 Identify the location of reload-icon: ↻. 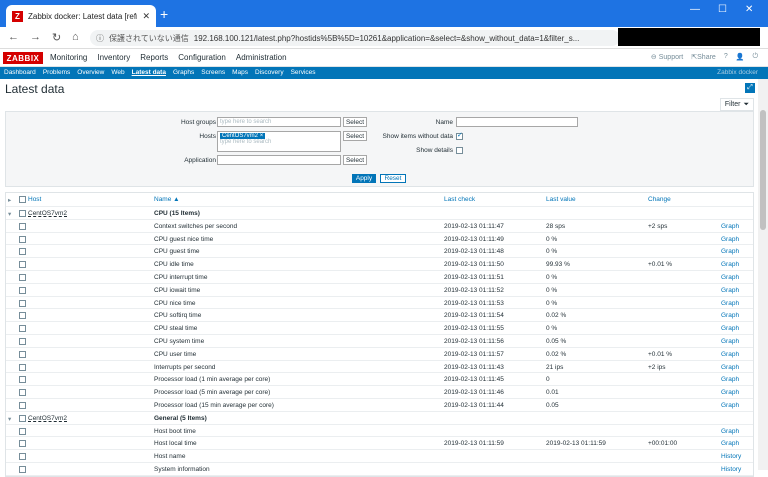
(56, 37).